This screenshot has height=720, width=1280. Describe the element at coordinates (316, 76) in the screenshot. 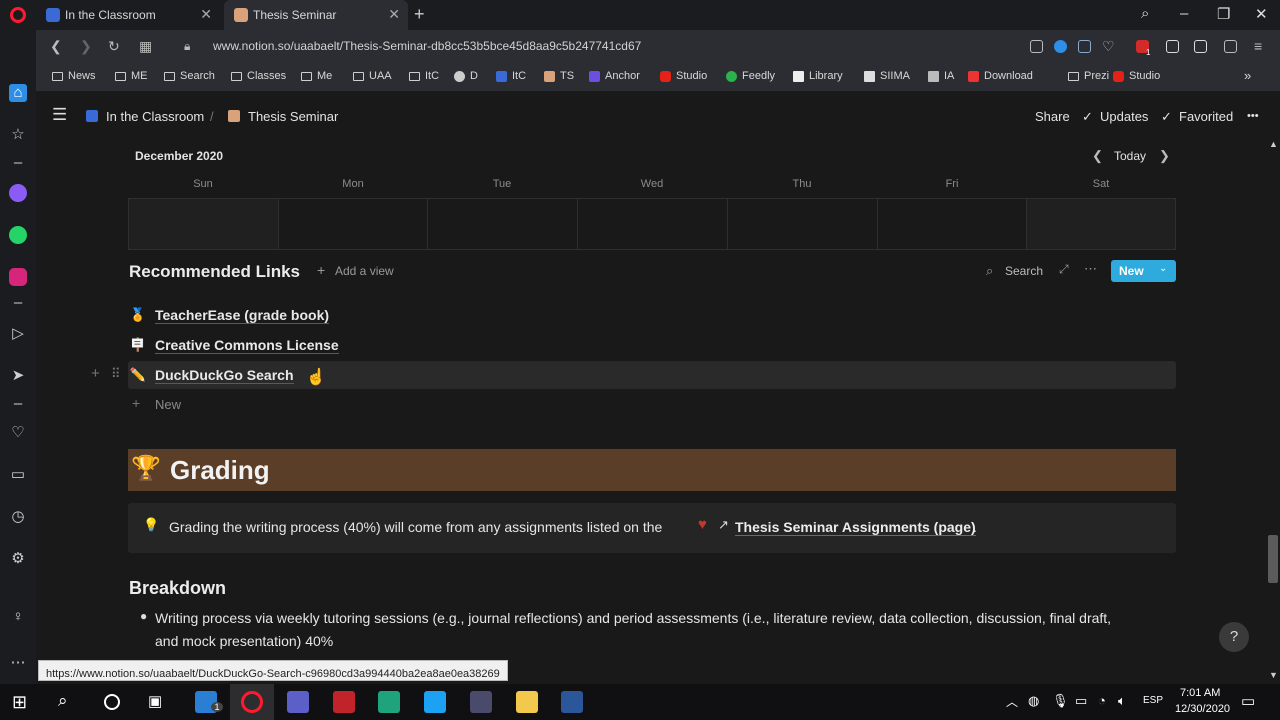

I see `bookmark-me-2: Me` at that location.